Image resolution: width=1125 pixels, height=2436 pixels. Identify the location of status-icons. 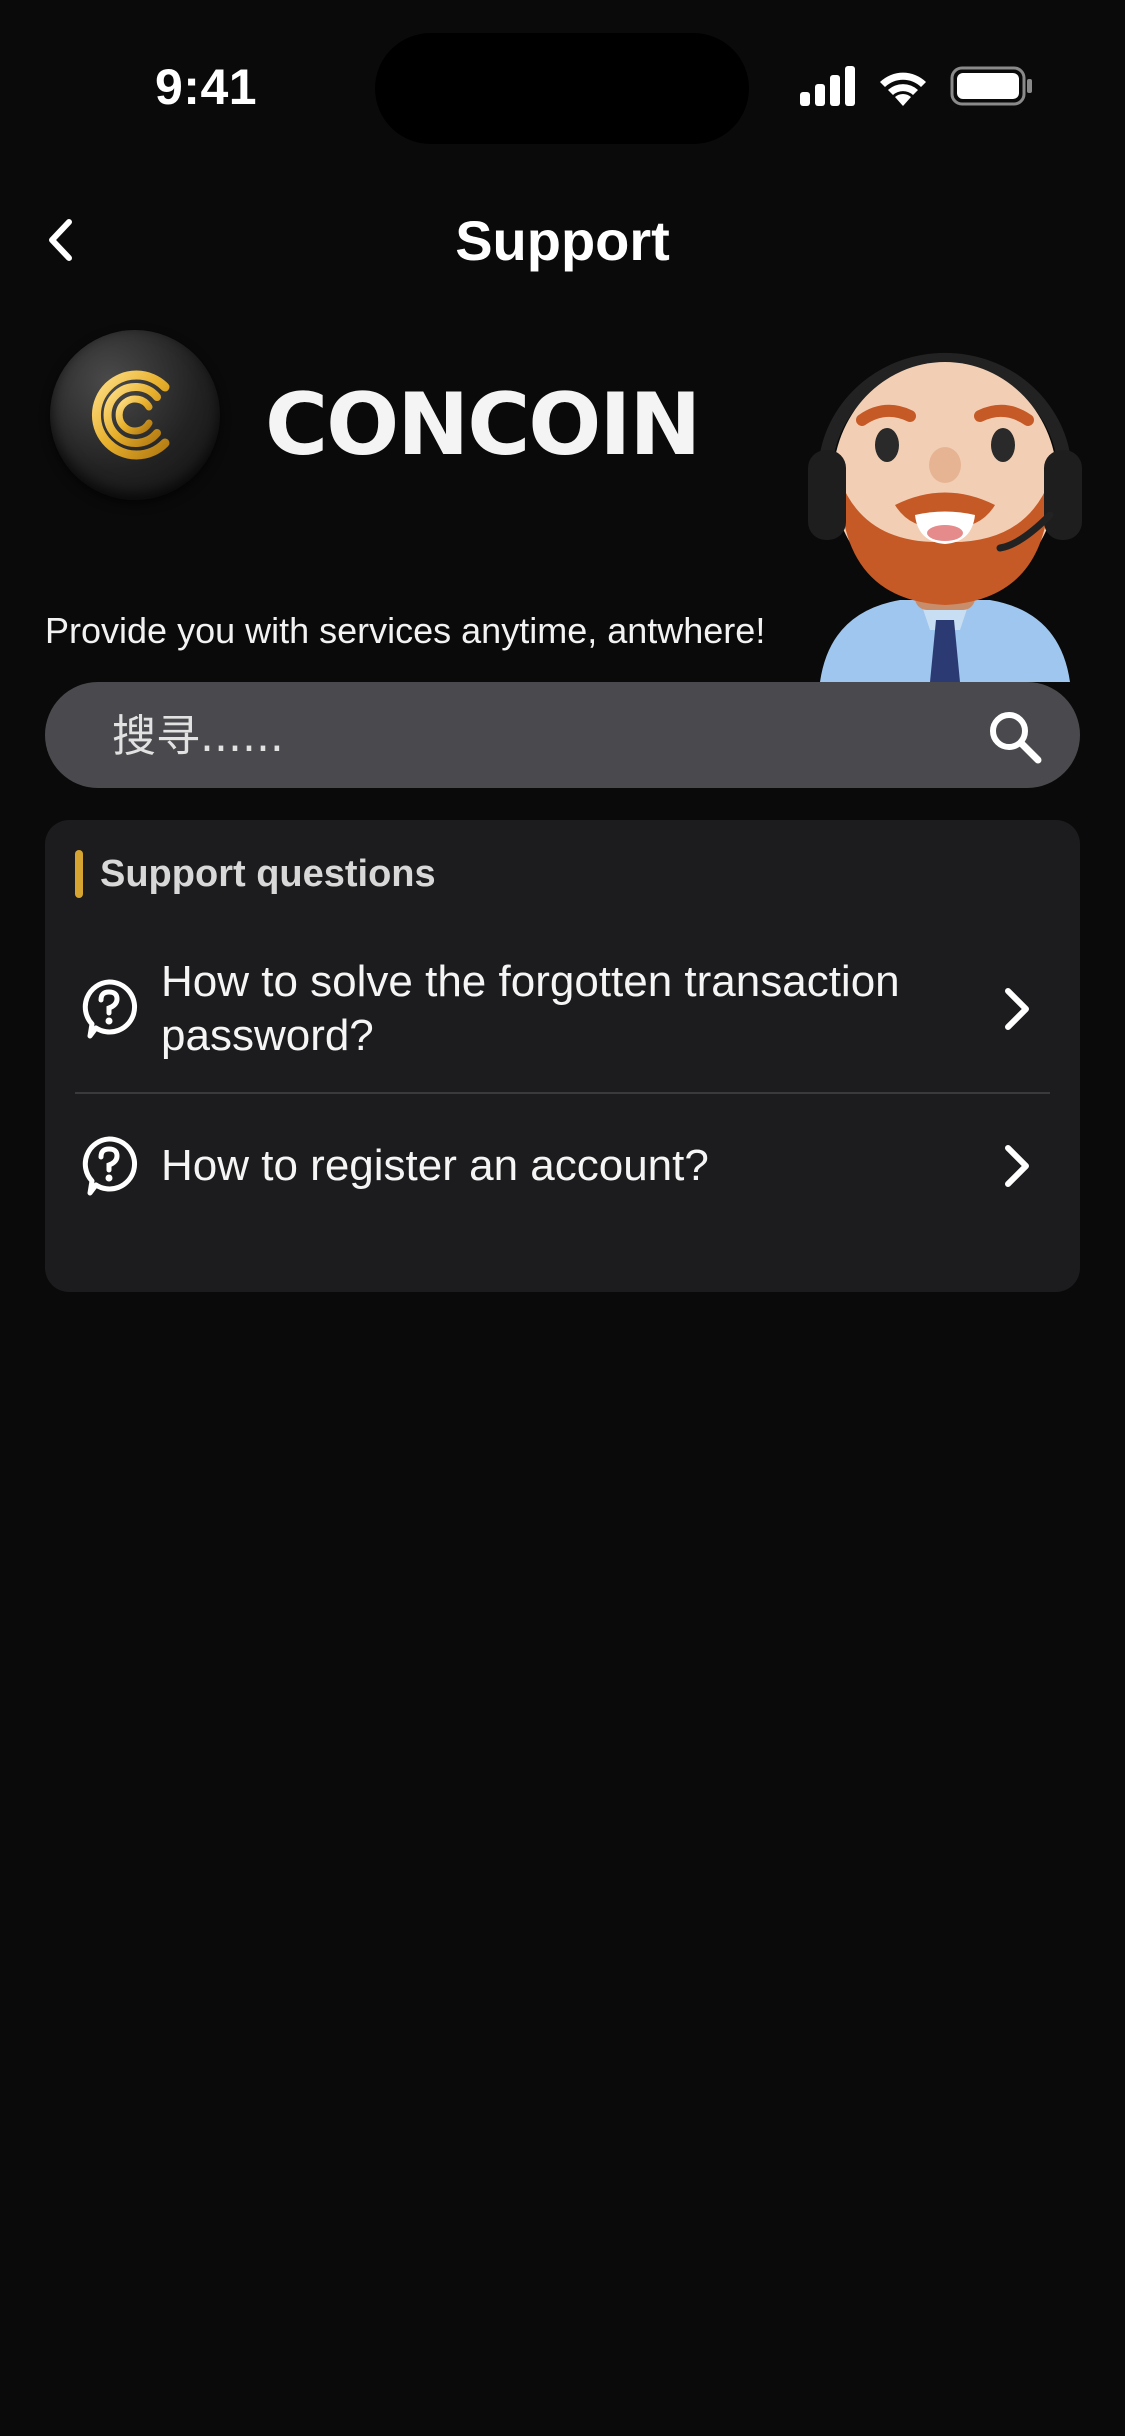
(917, 86).